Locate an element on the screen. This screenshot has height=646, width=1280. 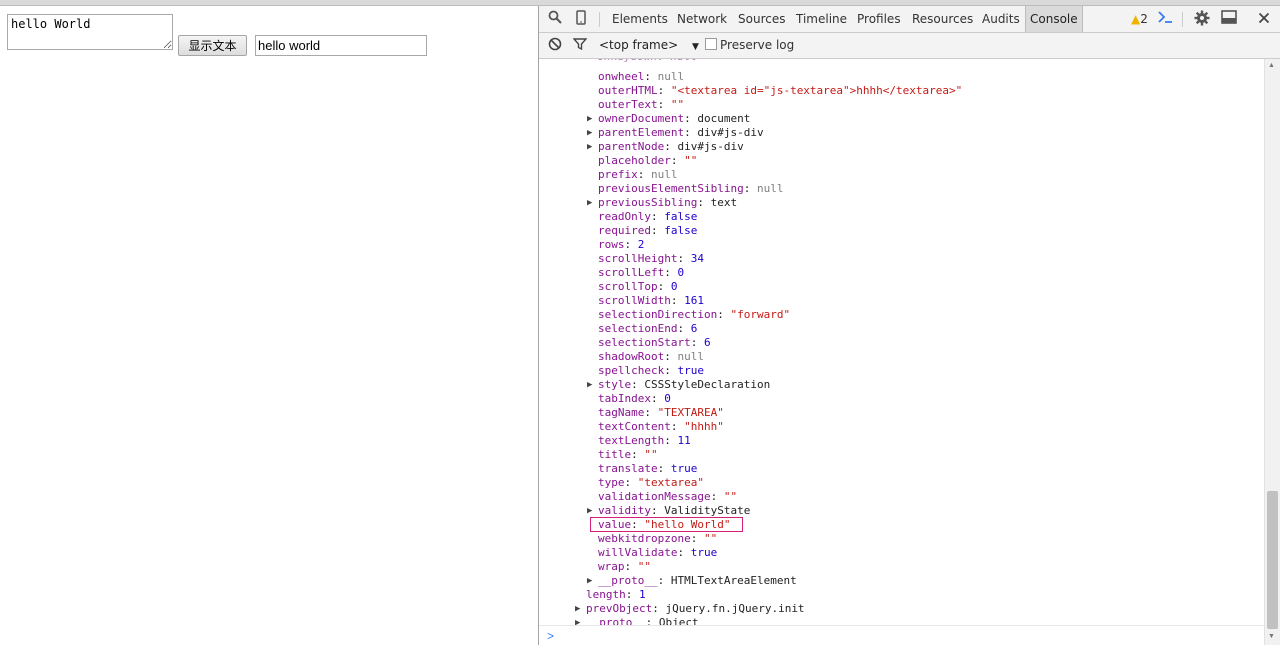
property-key: webkitdropzone is located at coordinates (644, 538).